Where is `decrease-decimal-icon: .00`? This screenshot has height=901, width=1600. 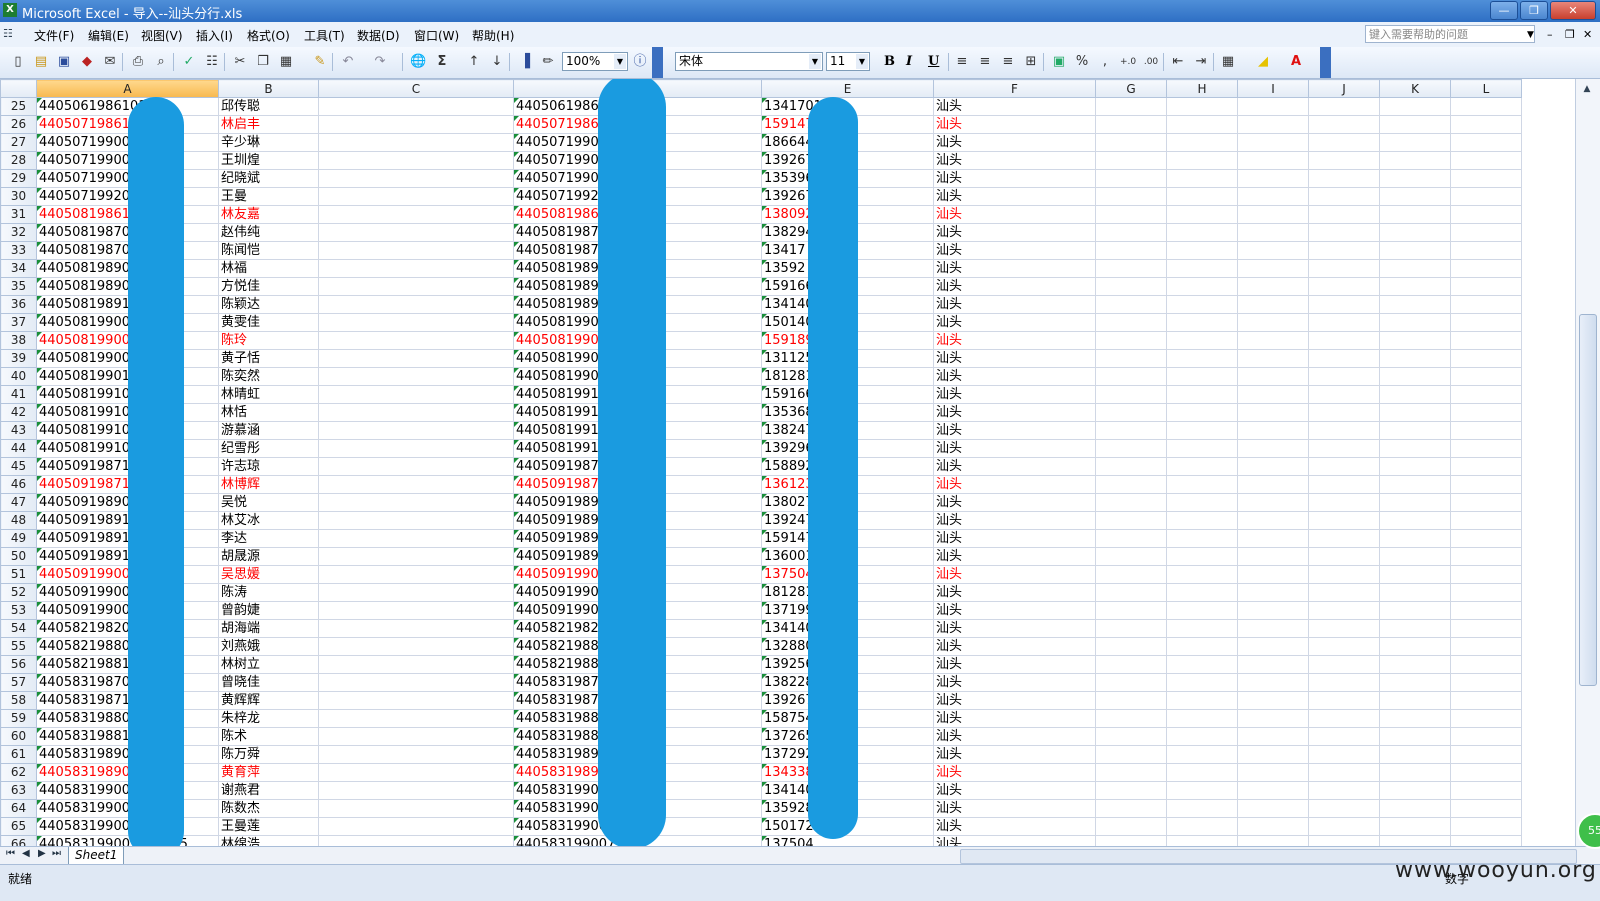 decrease-decimal-icon: .00 is located at coordinates (1151, 62).